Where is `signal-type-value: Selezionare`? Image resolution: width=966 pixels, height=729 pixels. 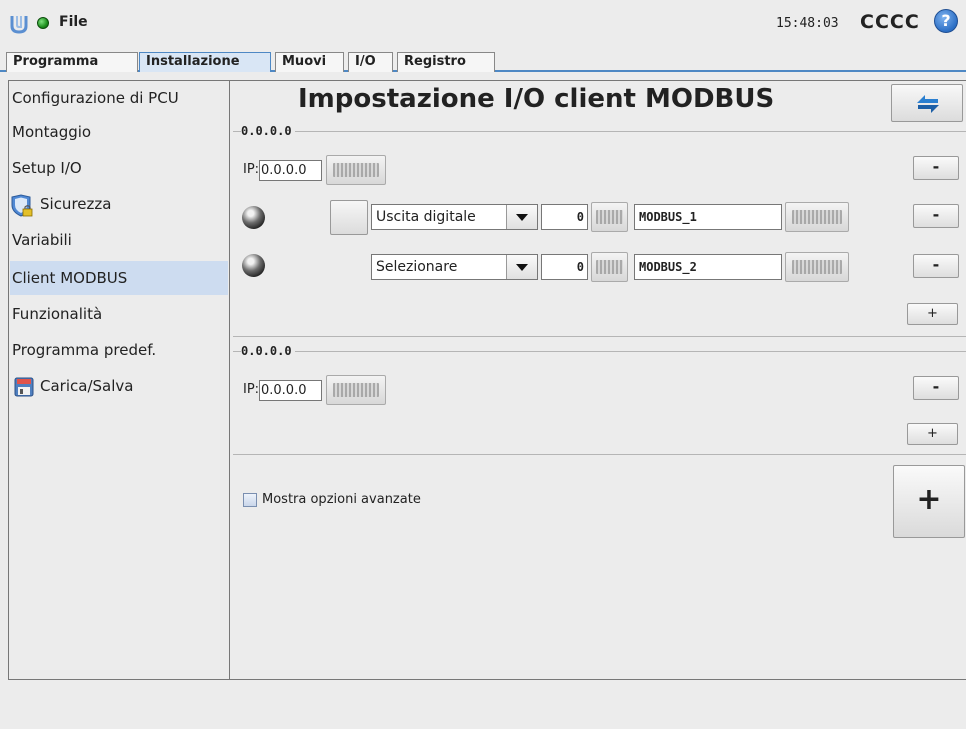
signal-type-value: Selezionare is located at coordinates (417, 267).